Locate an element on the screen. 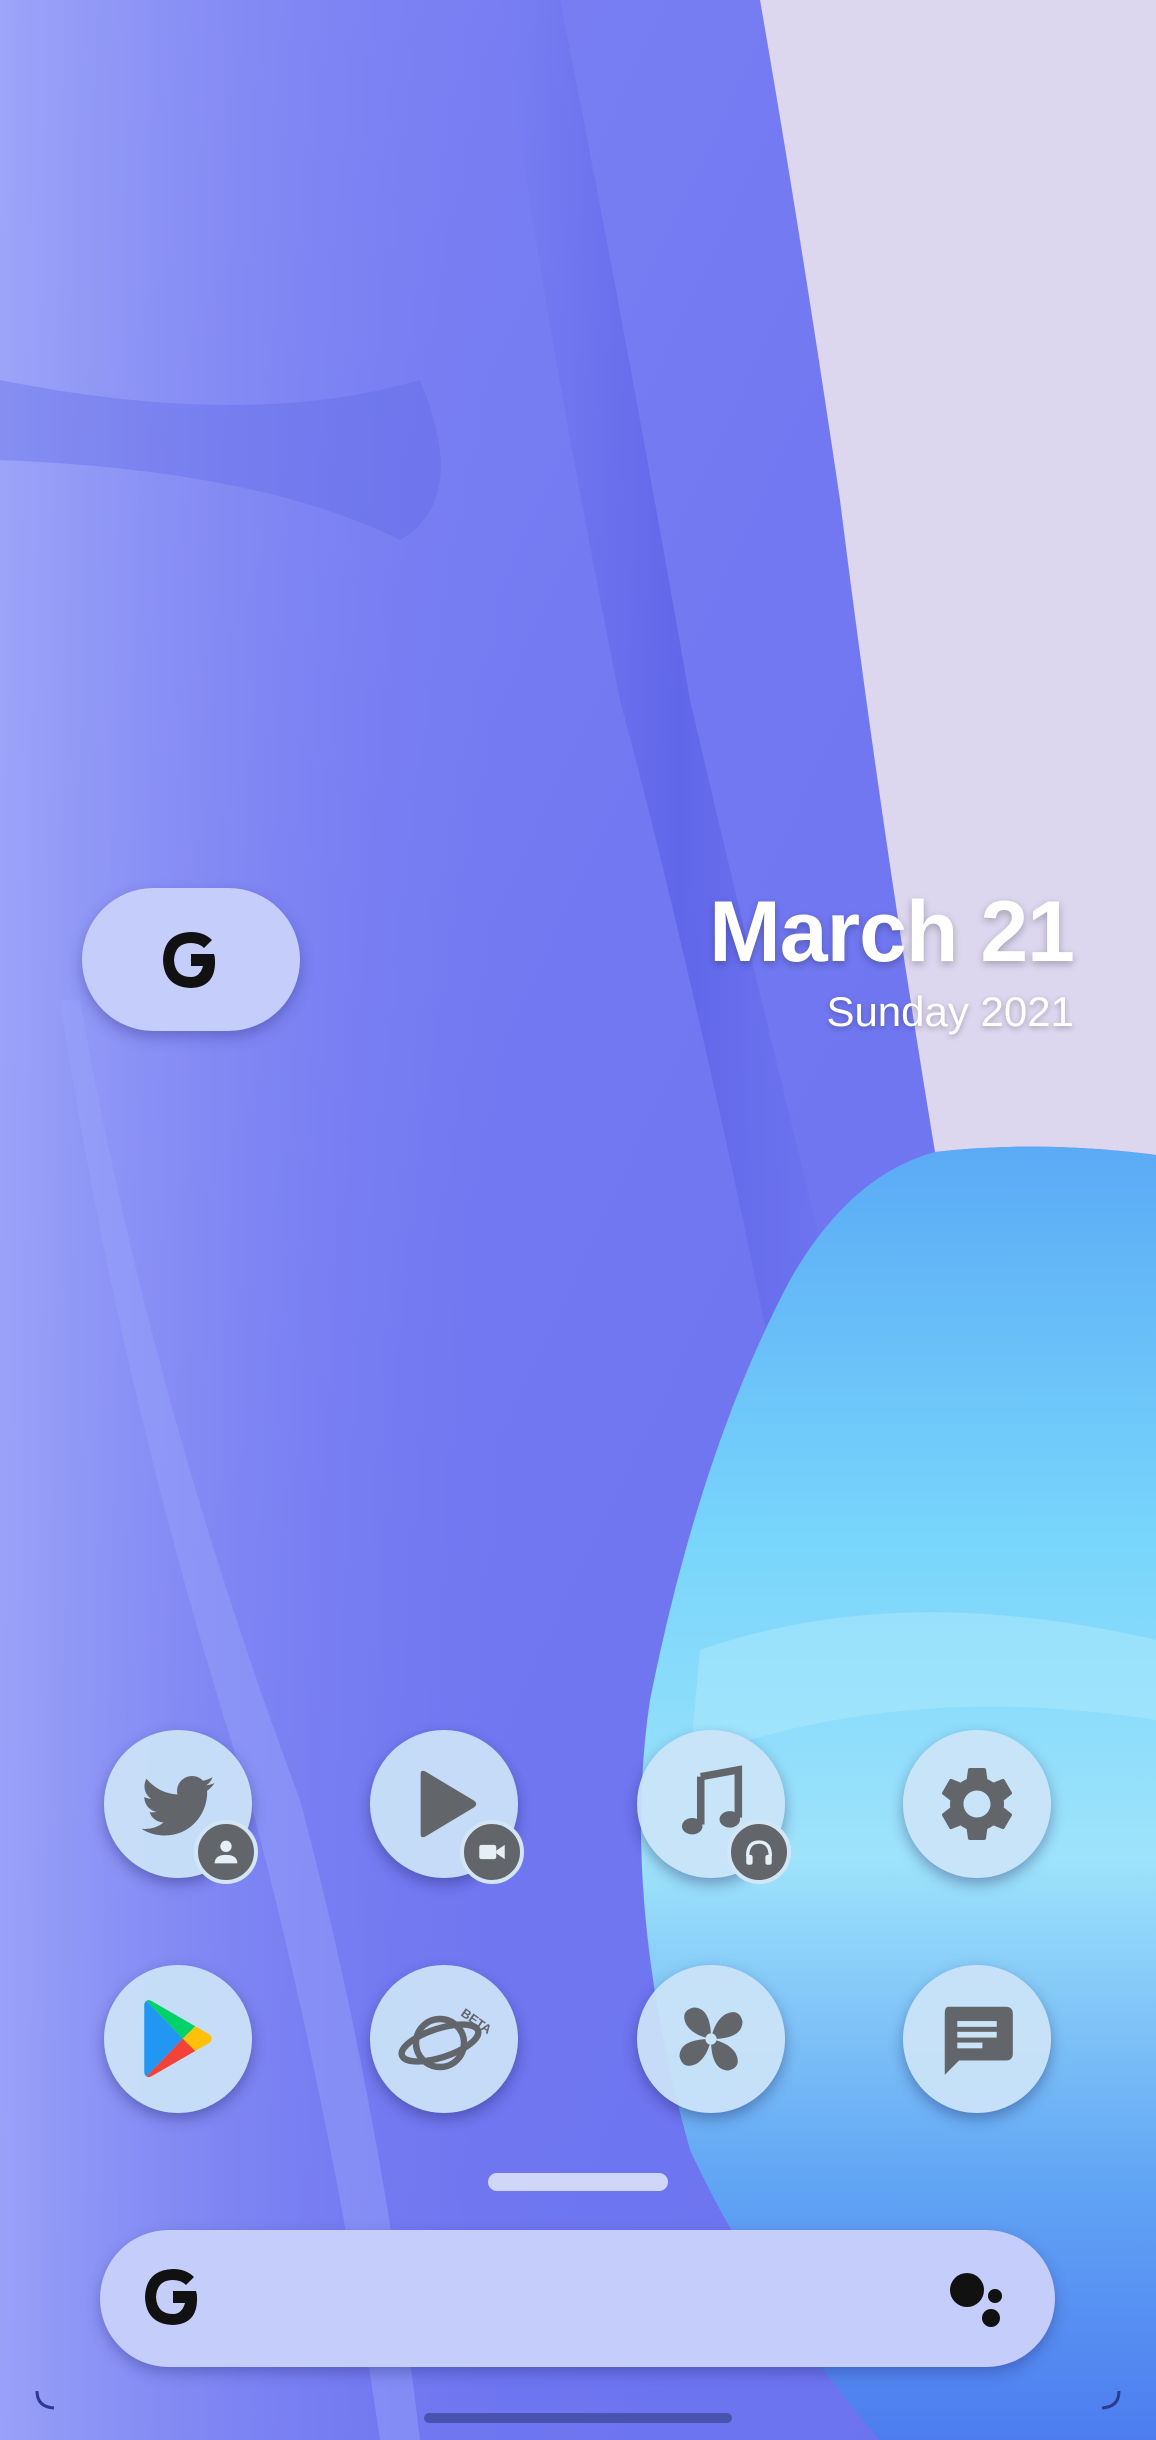 This screenshot has width=1156, height=2440. date-widget: March 21 Sunday 2021 is located at coordinates (892, 959).